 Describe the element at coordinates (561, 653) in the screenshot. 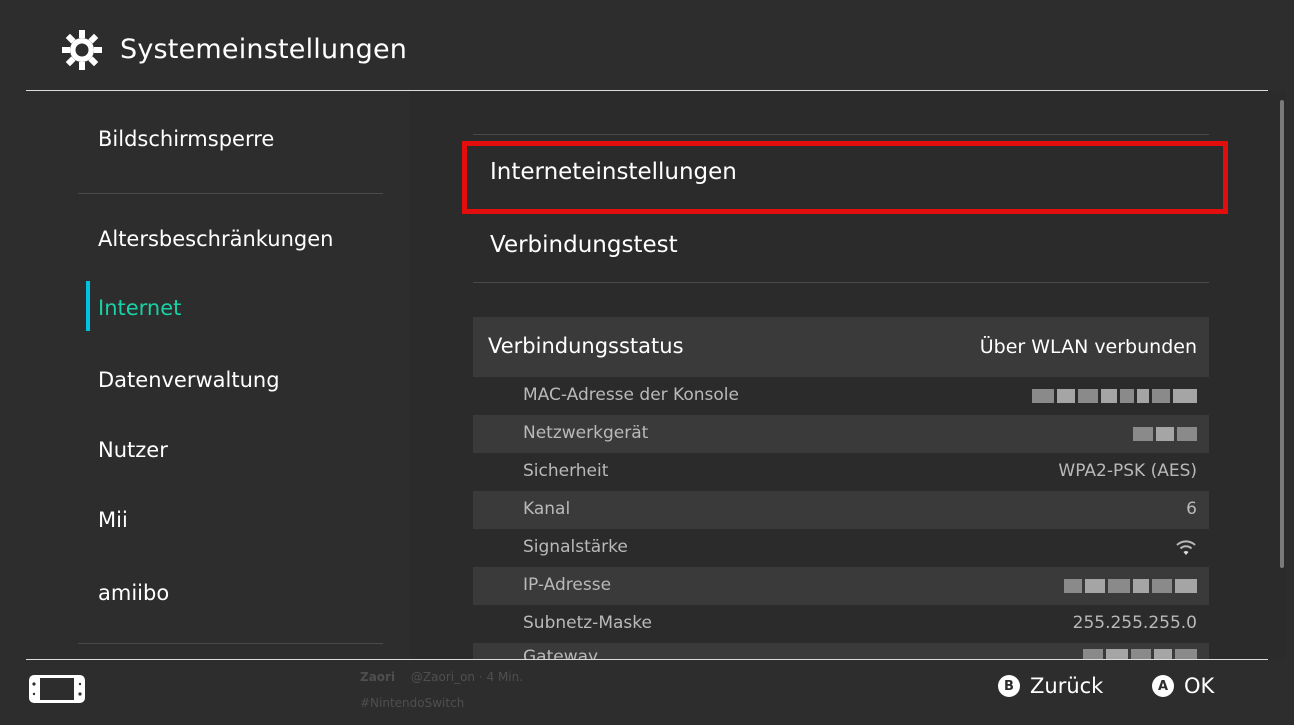

I see `detail-label: Gateway` at that location.